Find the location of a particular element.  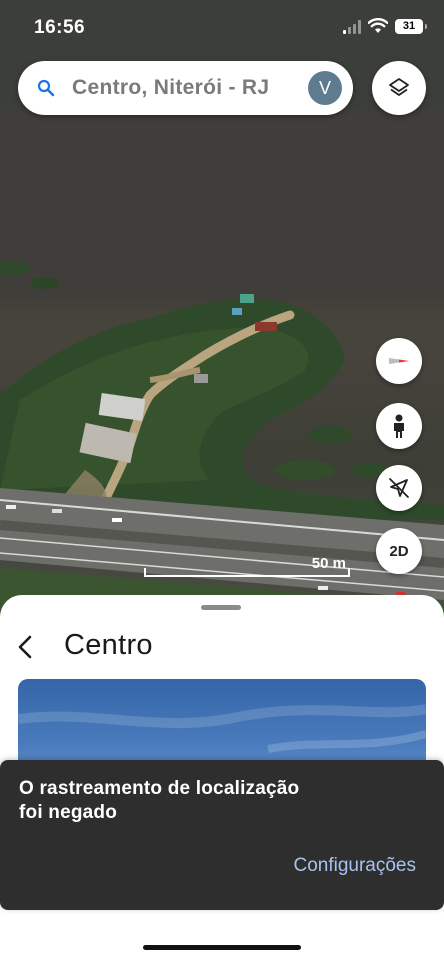

view-mode-toggle: 2D is located at coordinates (399, 551).